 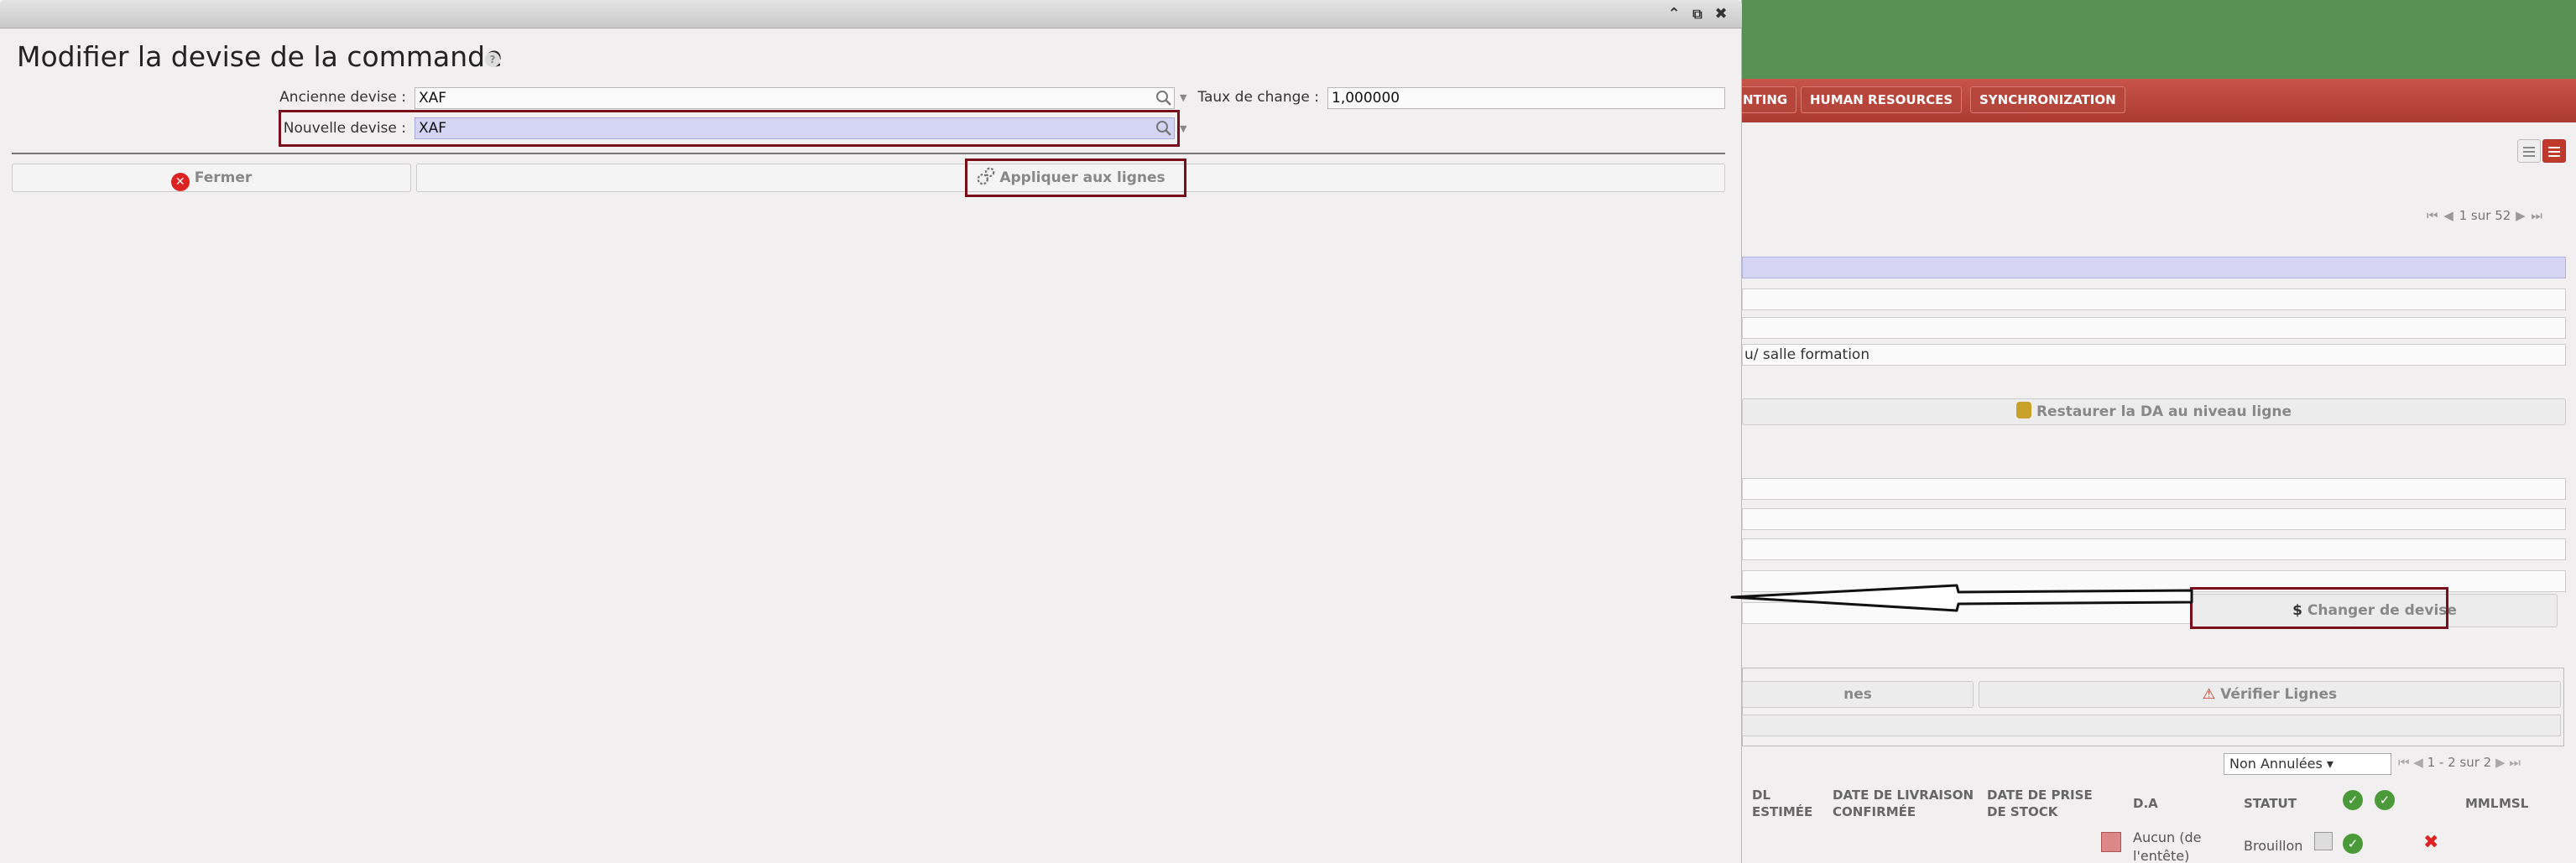 I want to click on workflow-icon, so click(x=2323, y=841).